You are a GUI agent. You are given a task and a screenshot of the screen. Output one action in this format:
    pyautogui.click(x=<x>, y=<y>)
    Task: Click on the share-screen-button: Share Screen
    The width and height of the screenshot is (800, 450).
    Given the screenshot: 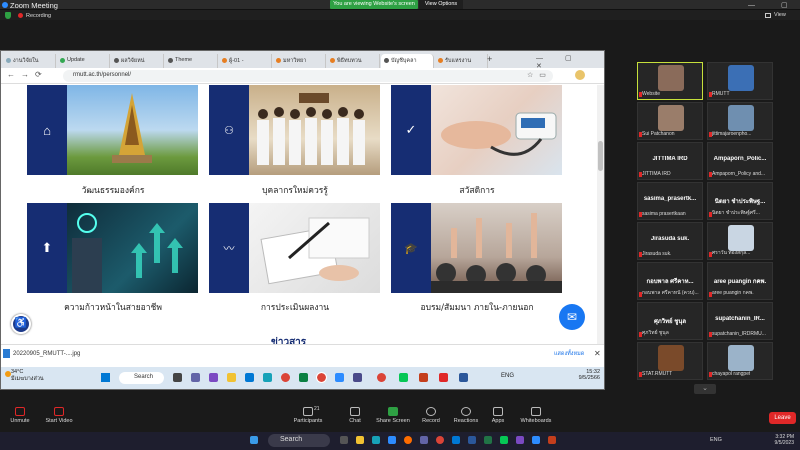 What is the action you would take?
    pyautogui.click(x=393, y=415)
    